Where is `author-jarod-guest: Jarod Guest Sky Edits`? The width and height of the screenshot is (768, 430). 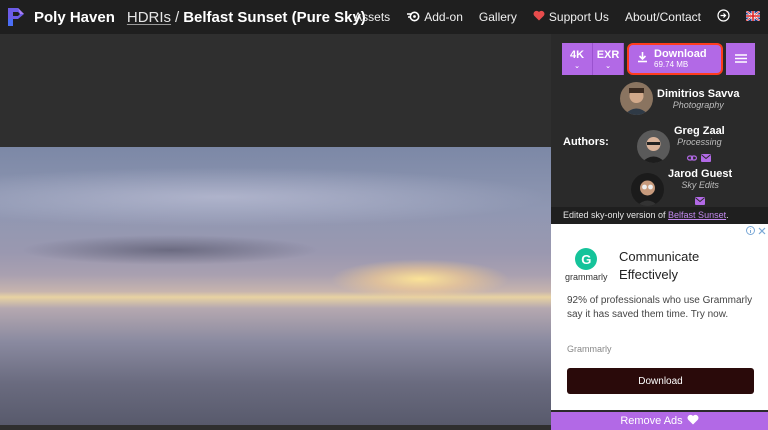
author-jarod-guest: Jarod Guest Sky Edits is located at coordinates (681, 189).